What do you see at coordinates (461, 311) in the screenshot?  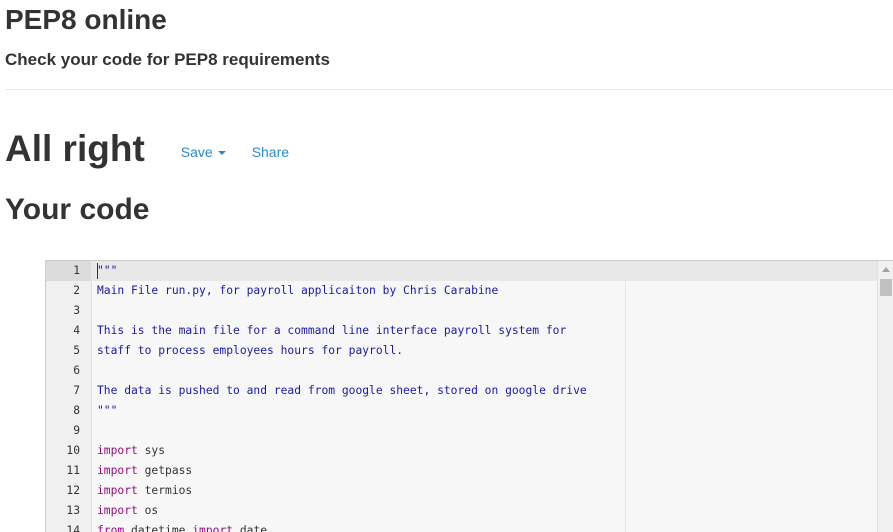 I see `code-line: 3` at bounding box center [461, 311].